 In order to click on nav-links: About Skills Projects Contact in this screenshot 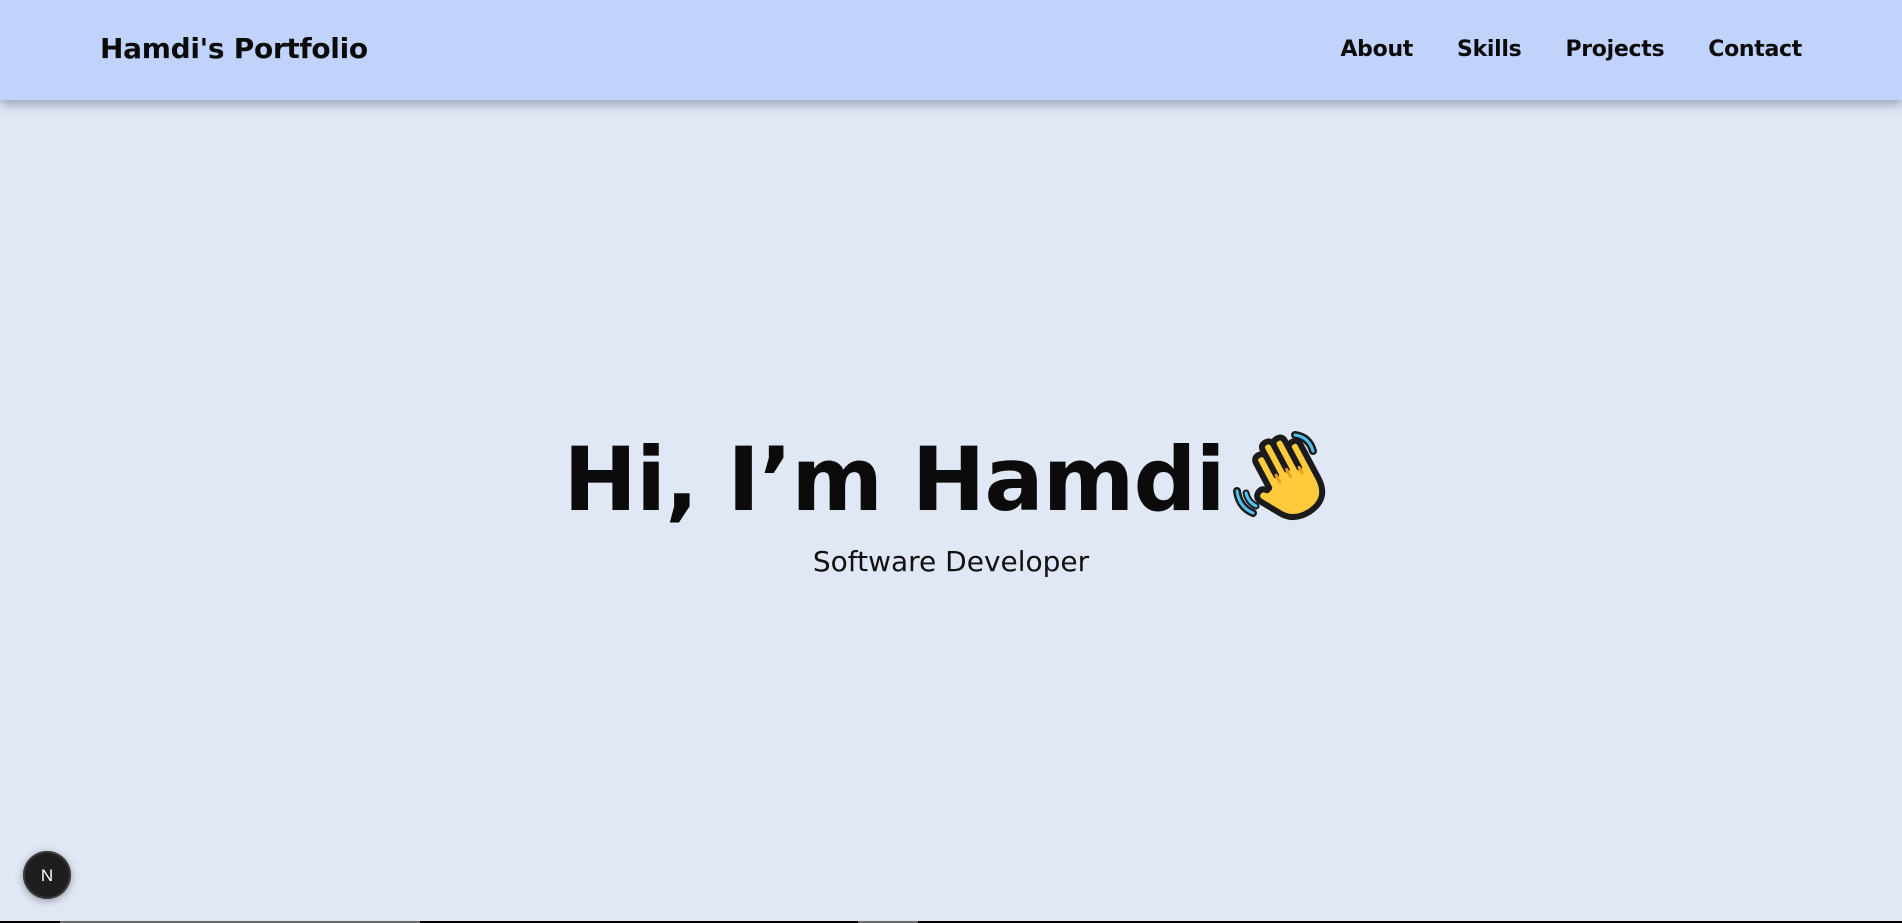, I will do `click(1571, 50)`.